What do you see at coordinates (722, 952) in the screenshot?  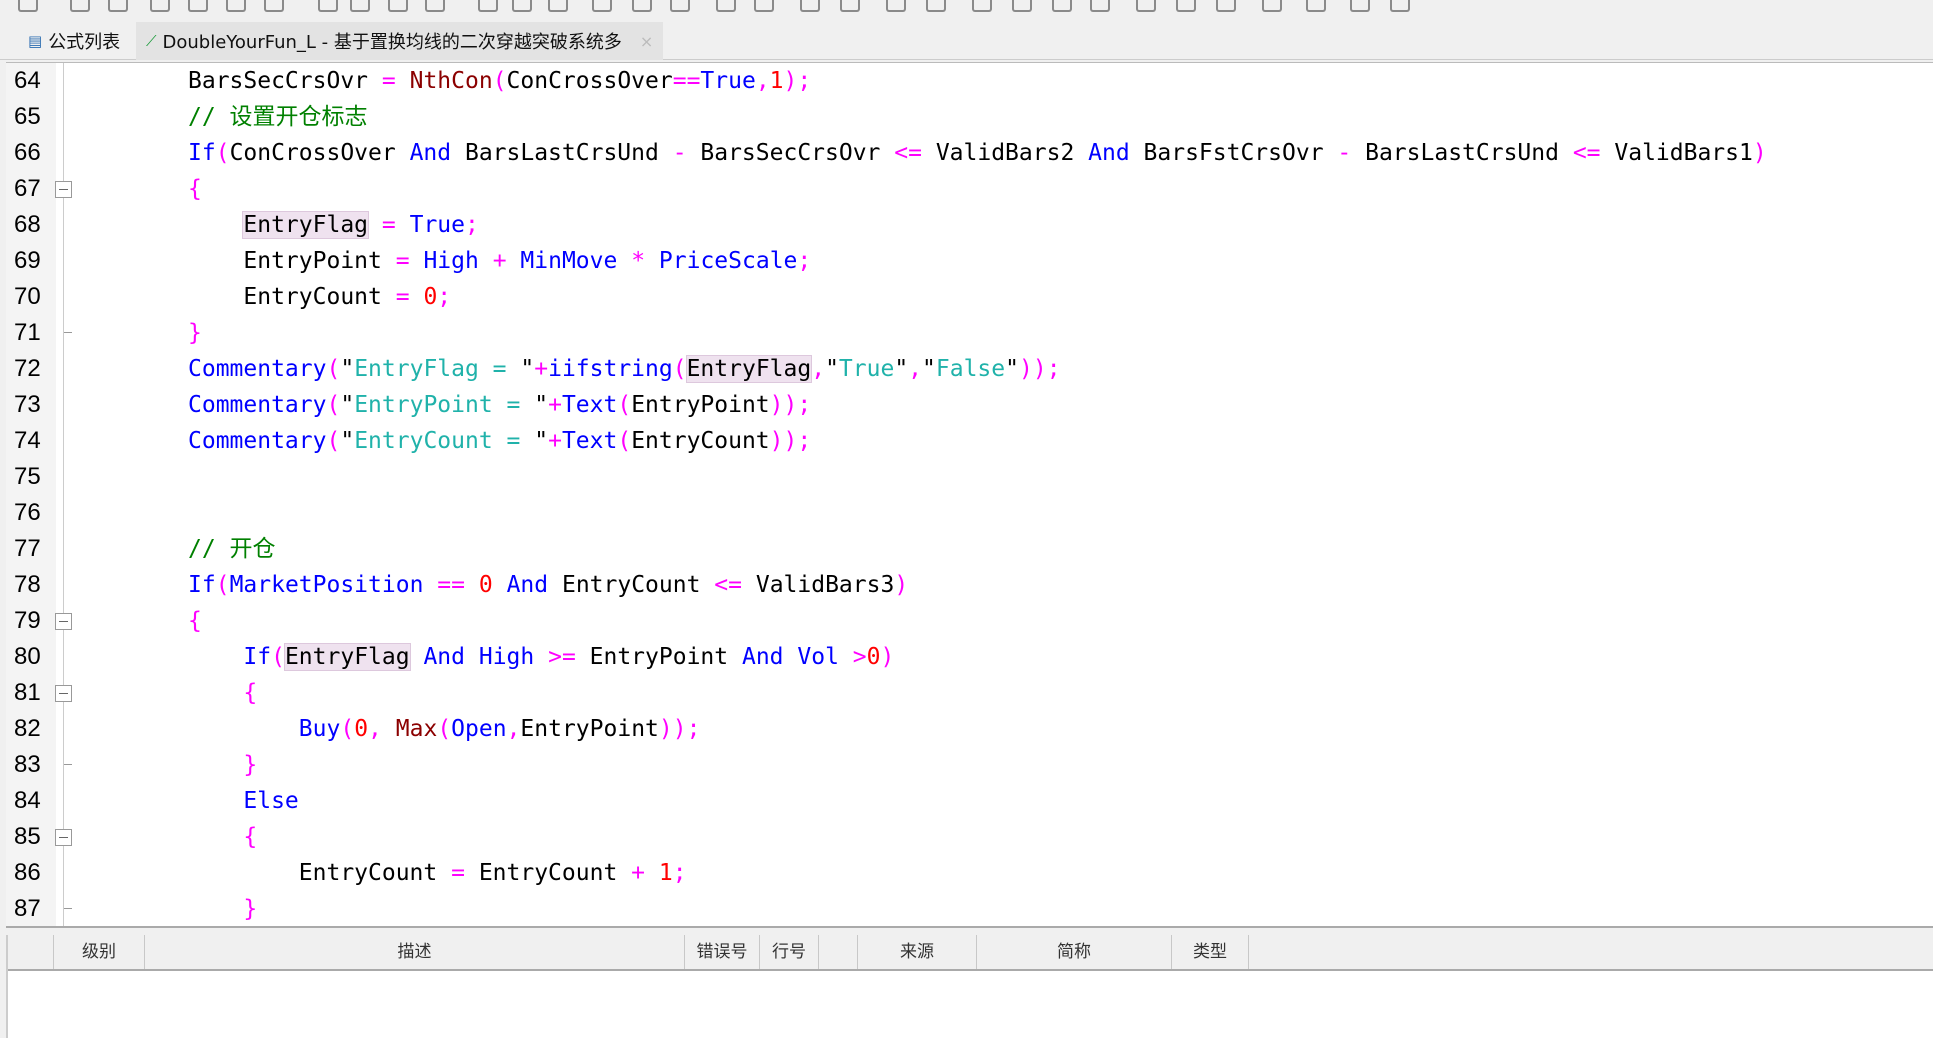 I see `column-header: 错误号` at bounding box center [722, 952].